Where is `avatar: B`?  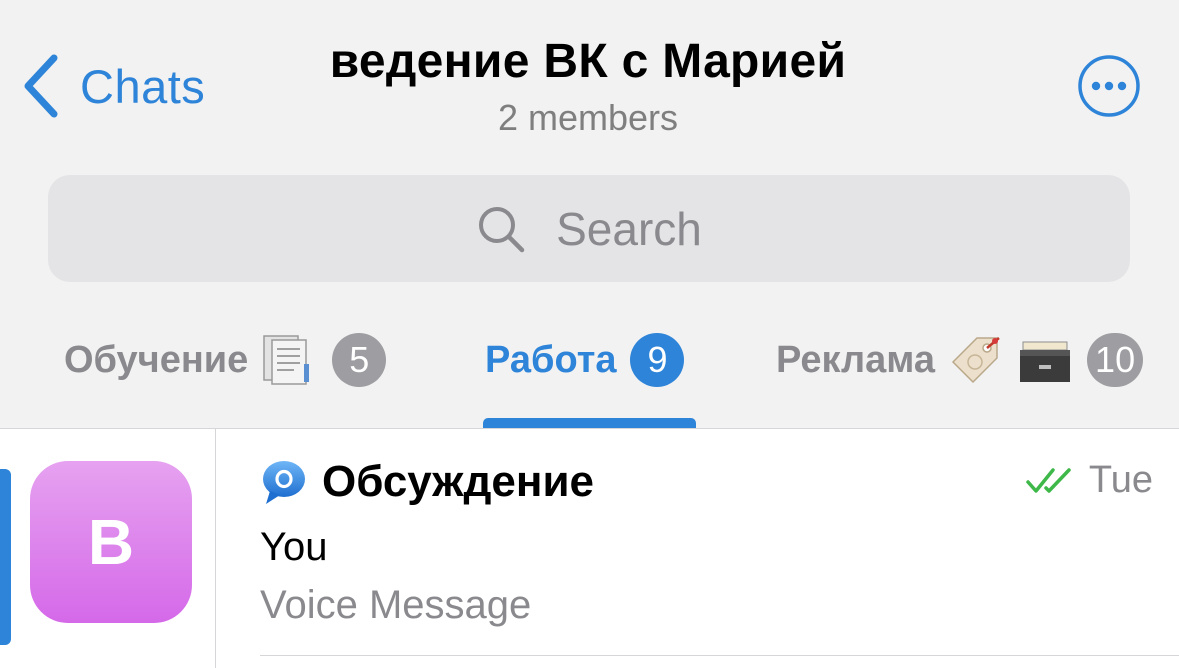 avatar: B is located at coordinates (111, 542).